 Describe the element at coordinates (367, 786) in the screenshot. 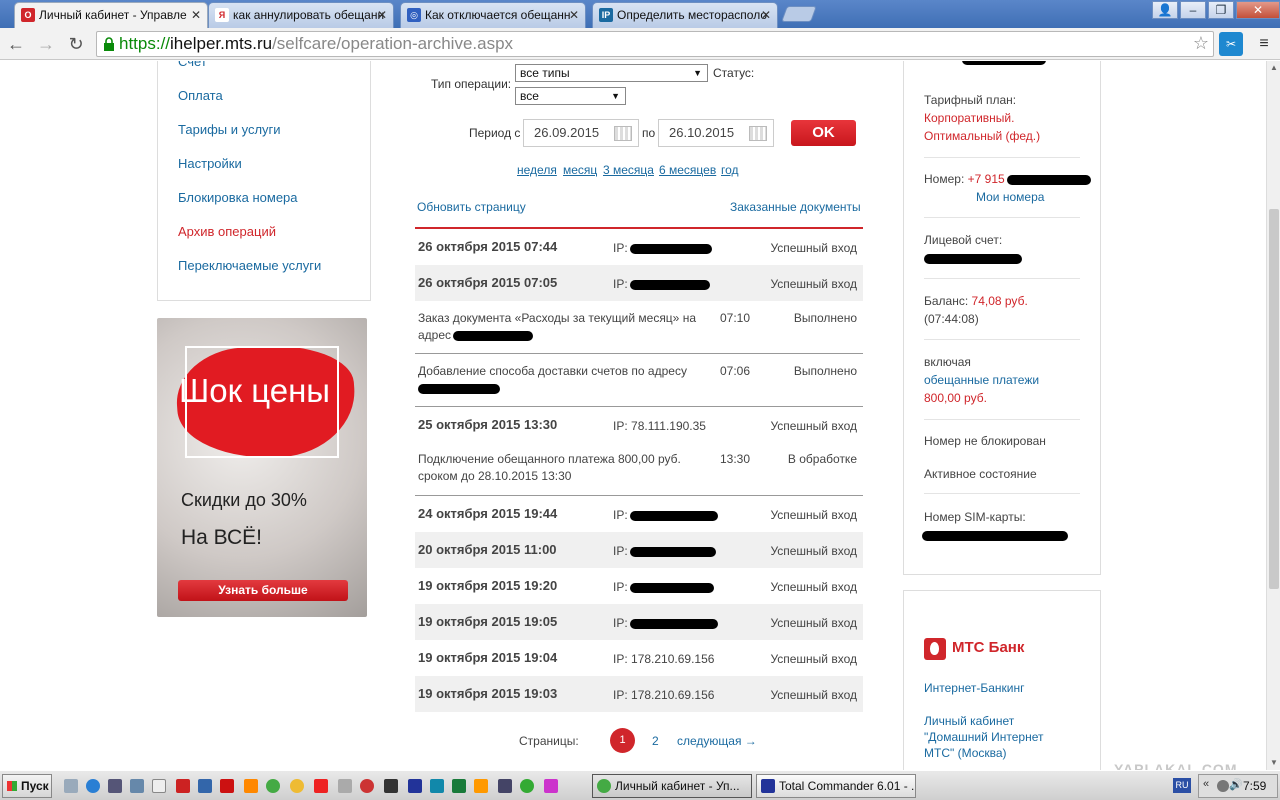

I see `media-icon` at that location.